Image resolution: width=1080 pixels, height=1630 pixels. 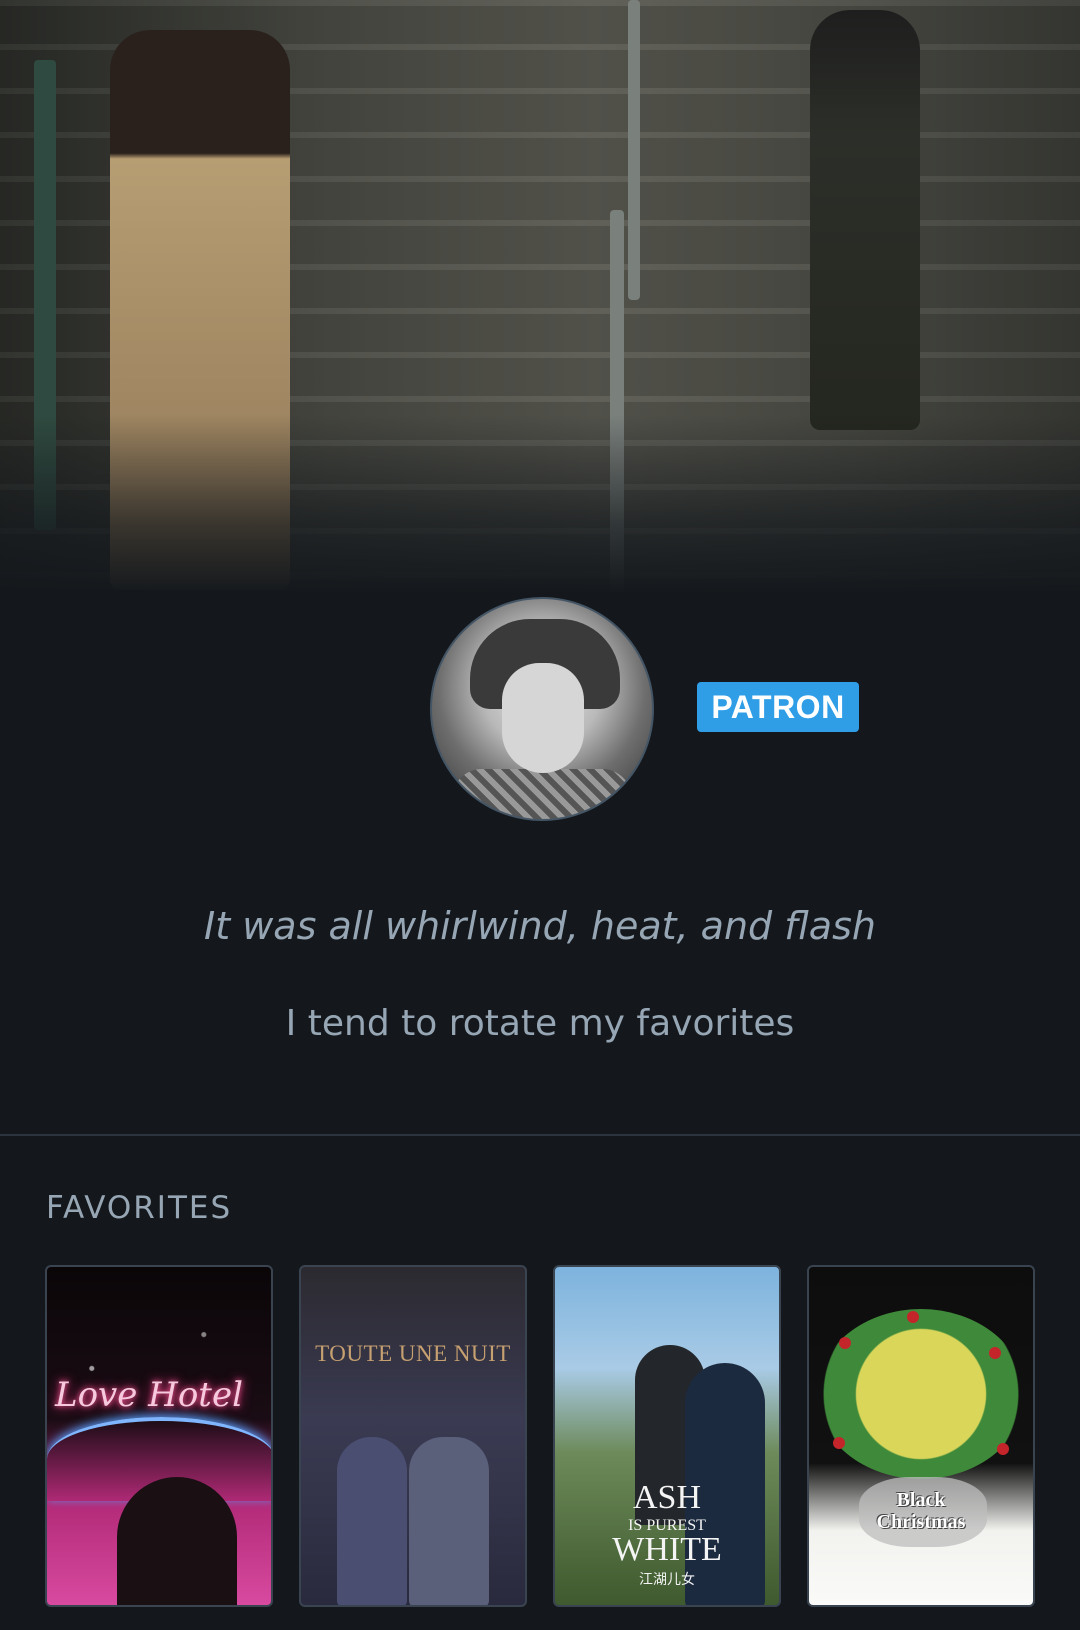 What do you see at coordinates (921, 1436) in the screenshot?
I see `favorite-poster-black-christmas: Black Christmas` at bounding box center [921, 1436].